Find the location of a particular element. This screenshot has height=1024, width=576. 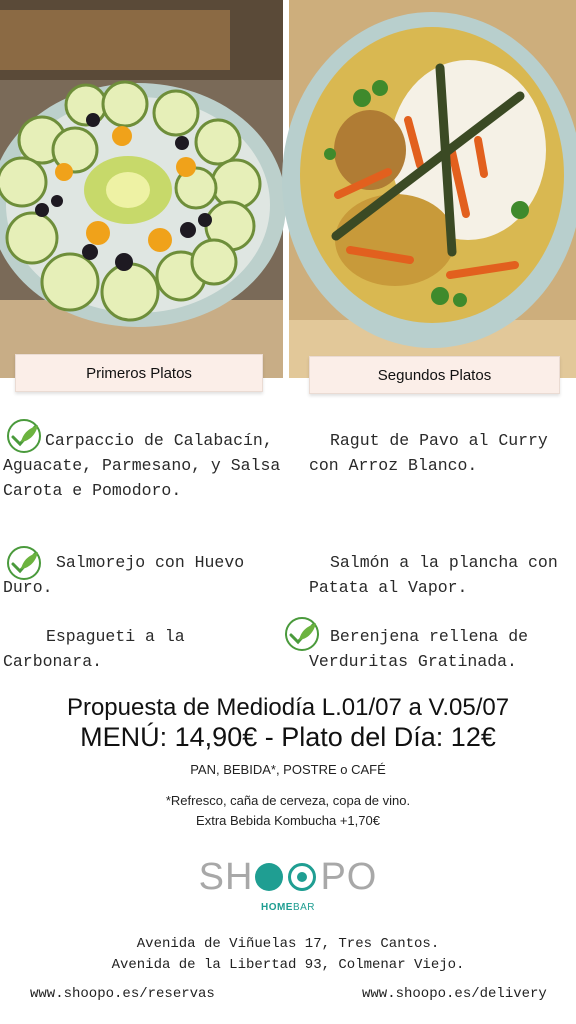

logo-sub-home: HOME is located at coordinates (276, 907).